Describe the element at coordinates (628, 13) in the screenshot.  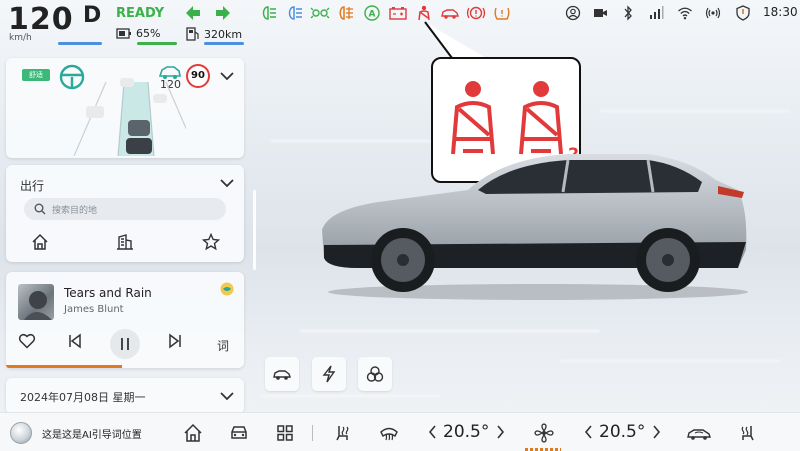
I see `bluetooth-icon` at that location.